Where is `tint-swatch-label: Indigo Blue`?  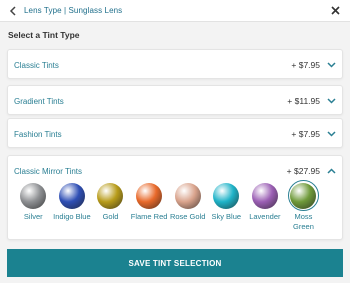
tint-swatch-label: Indigo Blue is located at coordinates (72, 216).